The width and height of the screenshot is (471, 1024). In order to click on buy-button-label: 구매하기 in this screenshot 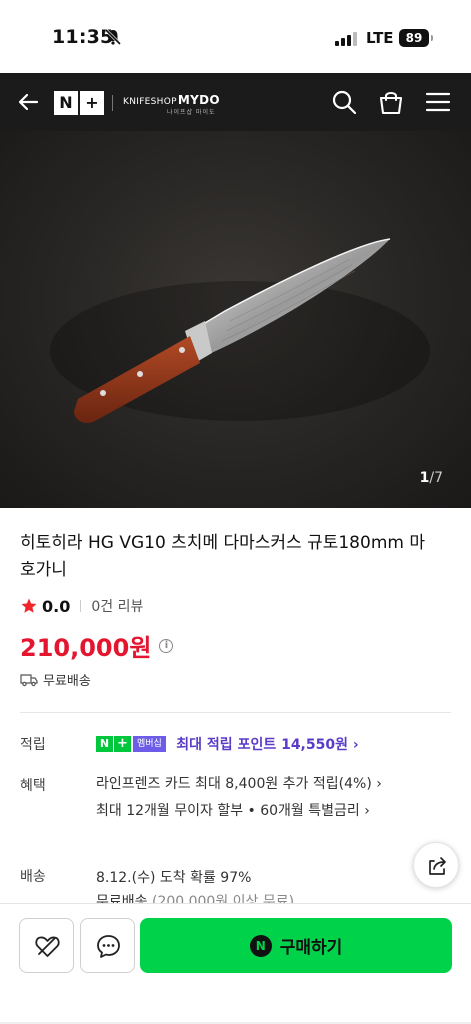, I will do `click(311, 948)`.